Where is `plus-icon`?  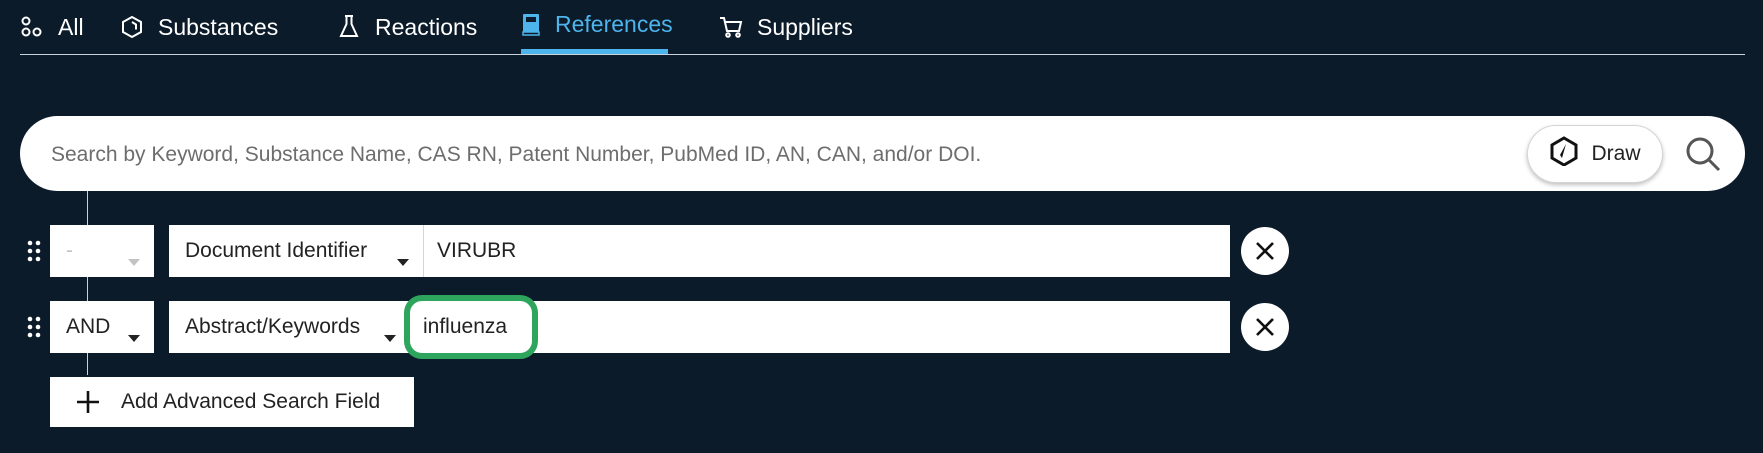 plus-icon is located at coordinates (88, 402).